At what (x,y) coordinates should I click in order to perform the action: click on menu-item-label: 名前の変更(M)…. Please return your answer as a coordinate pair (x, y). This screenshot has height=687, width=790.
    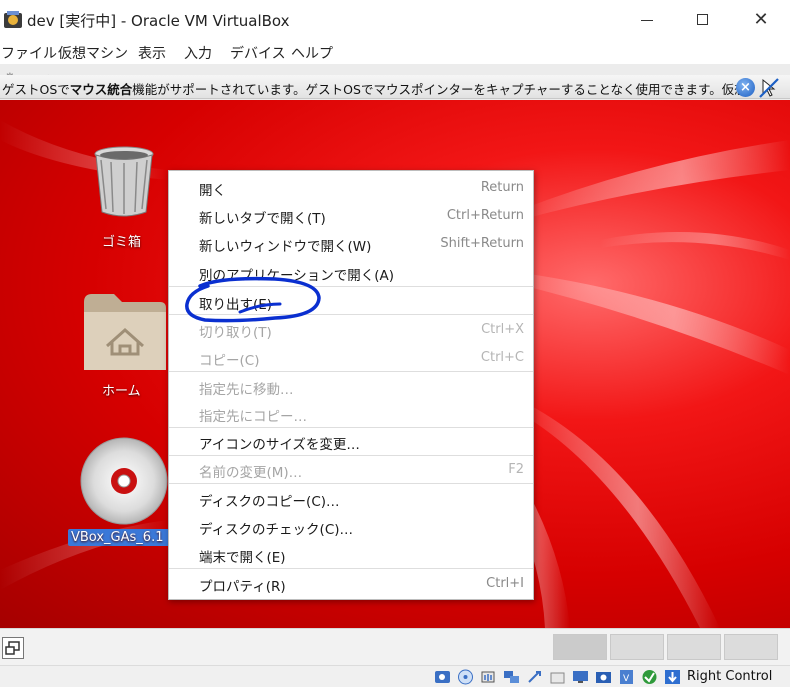
    Looking at the image, I should click on (251, 473).